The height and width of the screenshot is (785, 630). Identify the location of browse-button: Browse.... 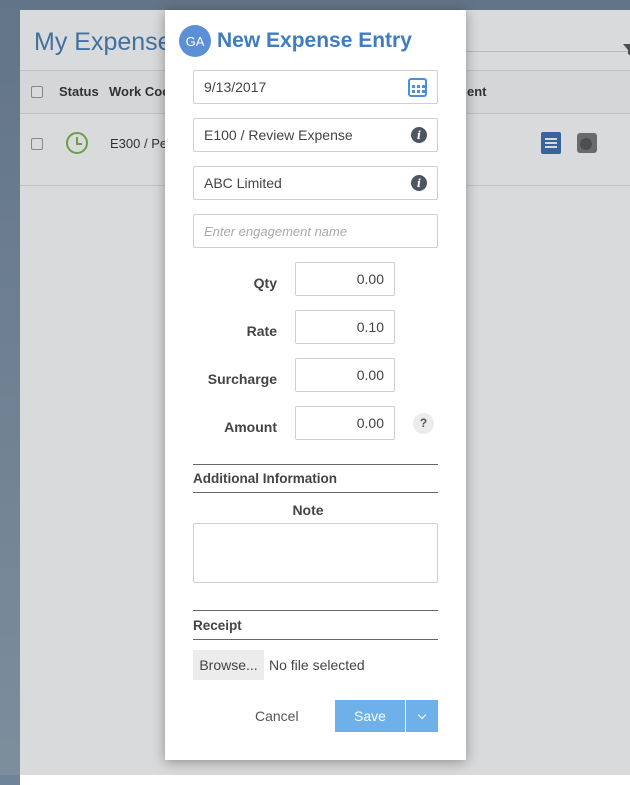
(228, 665).